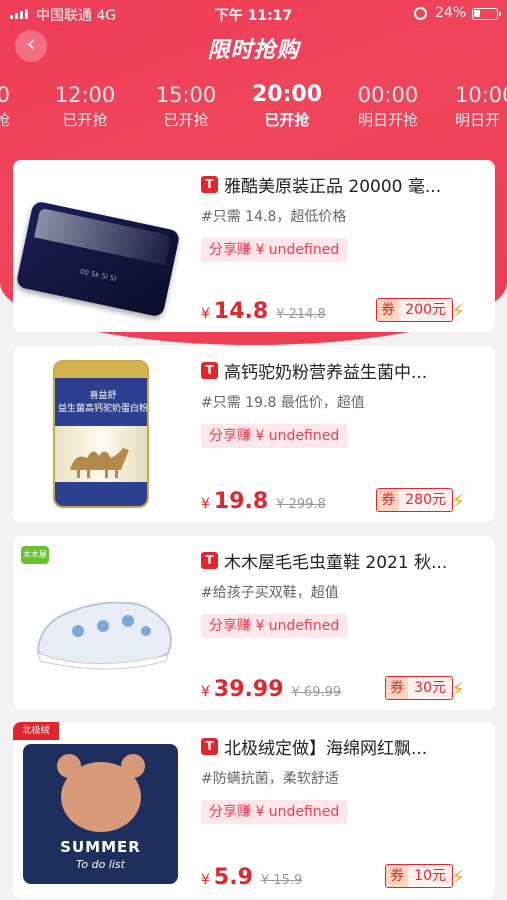 The width and height of the screenshot is (507, 900). What do you see at coordinates (287, 107) in the screenshot?
I see `tab-time-slot-active: 20:00 已开抢` at bounding box center [287, 107].